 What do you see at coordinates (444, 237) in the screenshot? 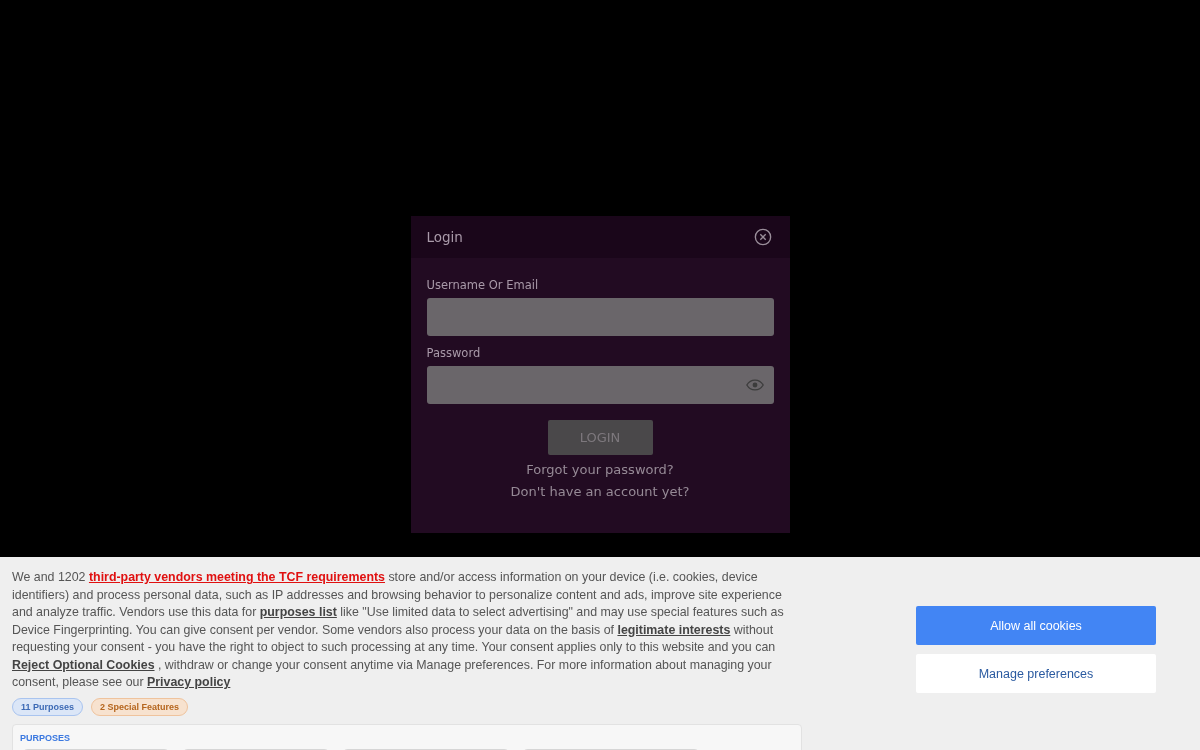
I see `dialog-title: Login` at bounding box center [444, 237].